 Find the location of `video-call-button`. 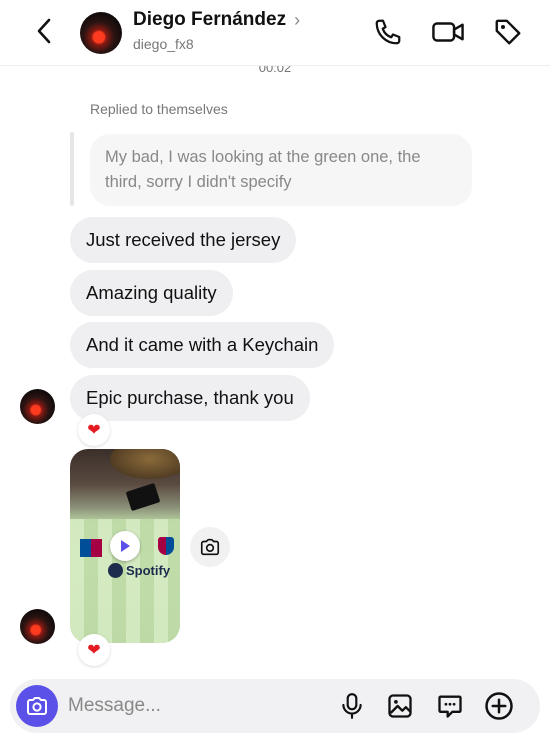

video-call-button is located at coordinates (448, 32).